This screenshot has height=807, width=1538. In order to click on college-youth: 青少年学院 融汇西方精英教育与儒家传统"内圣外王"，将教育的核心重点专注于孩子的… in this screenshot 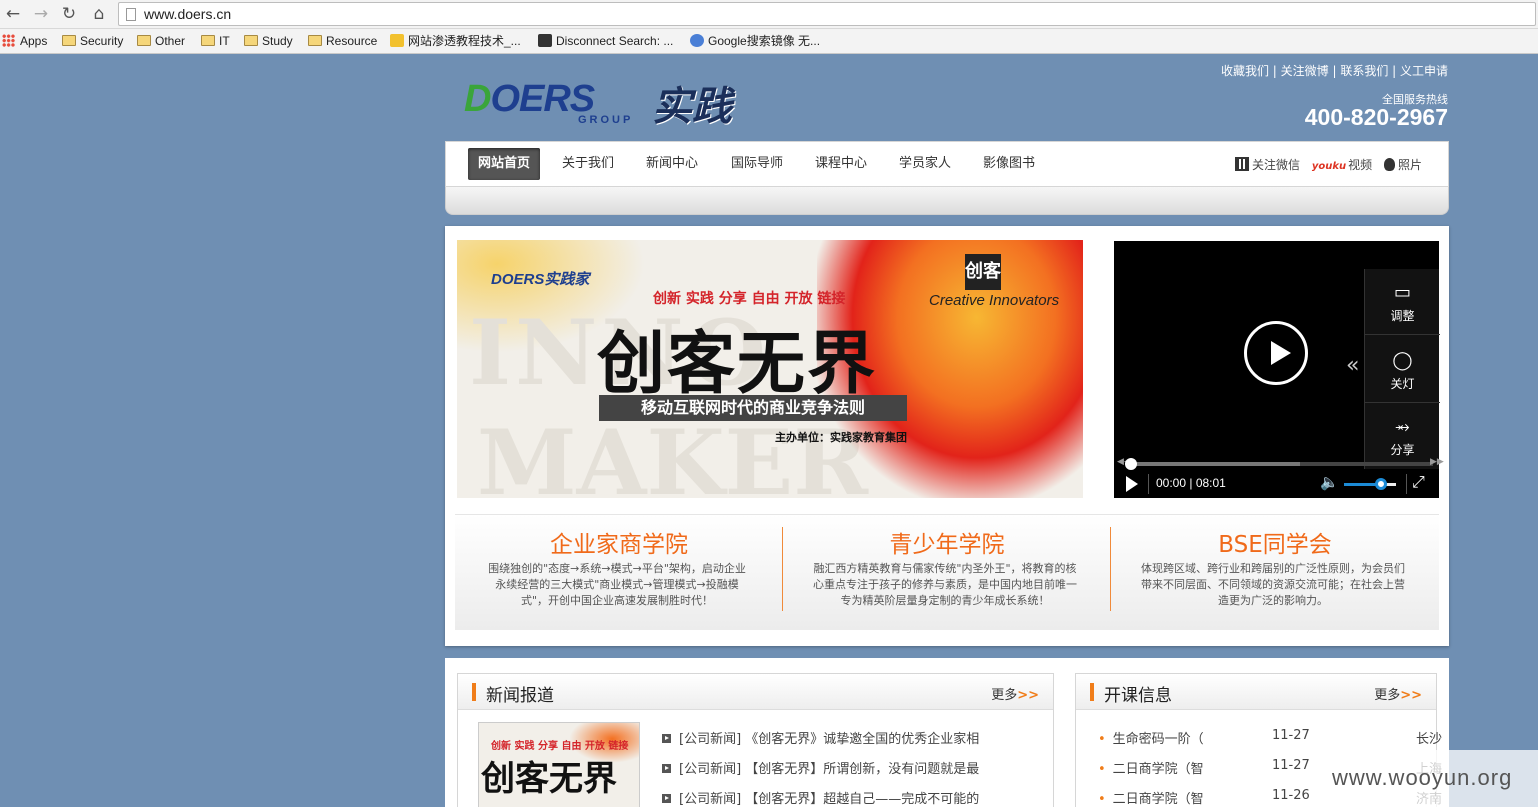, I will do `click(947, 573)`.